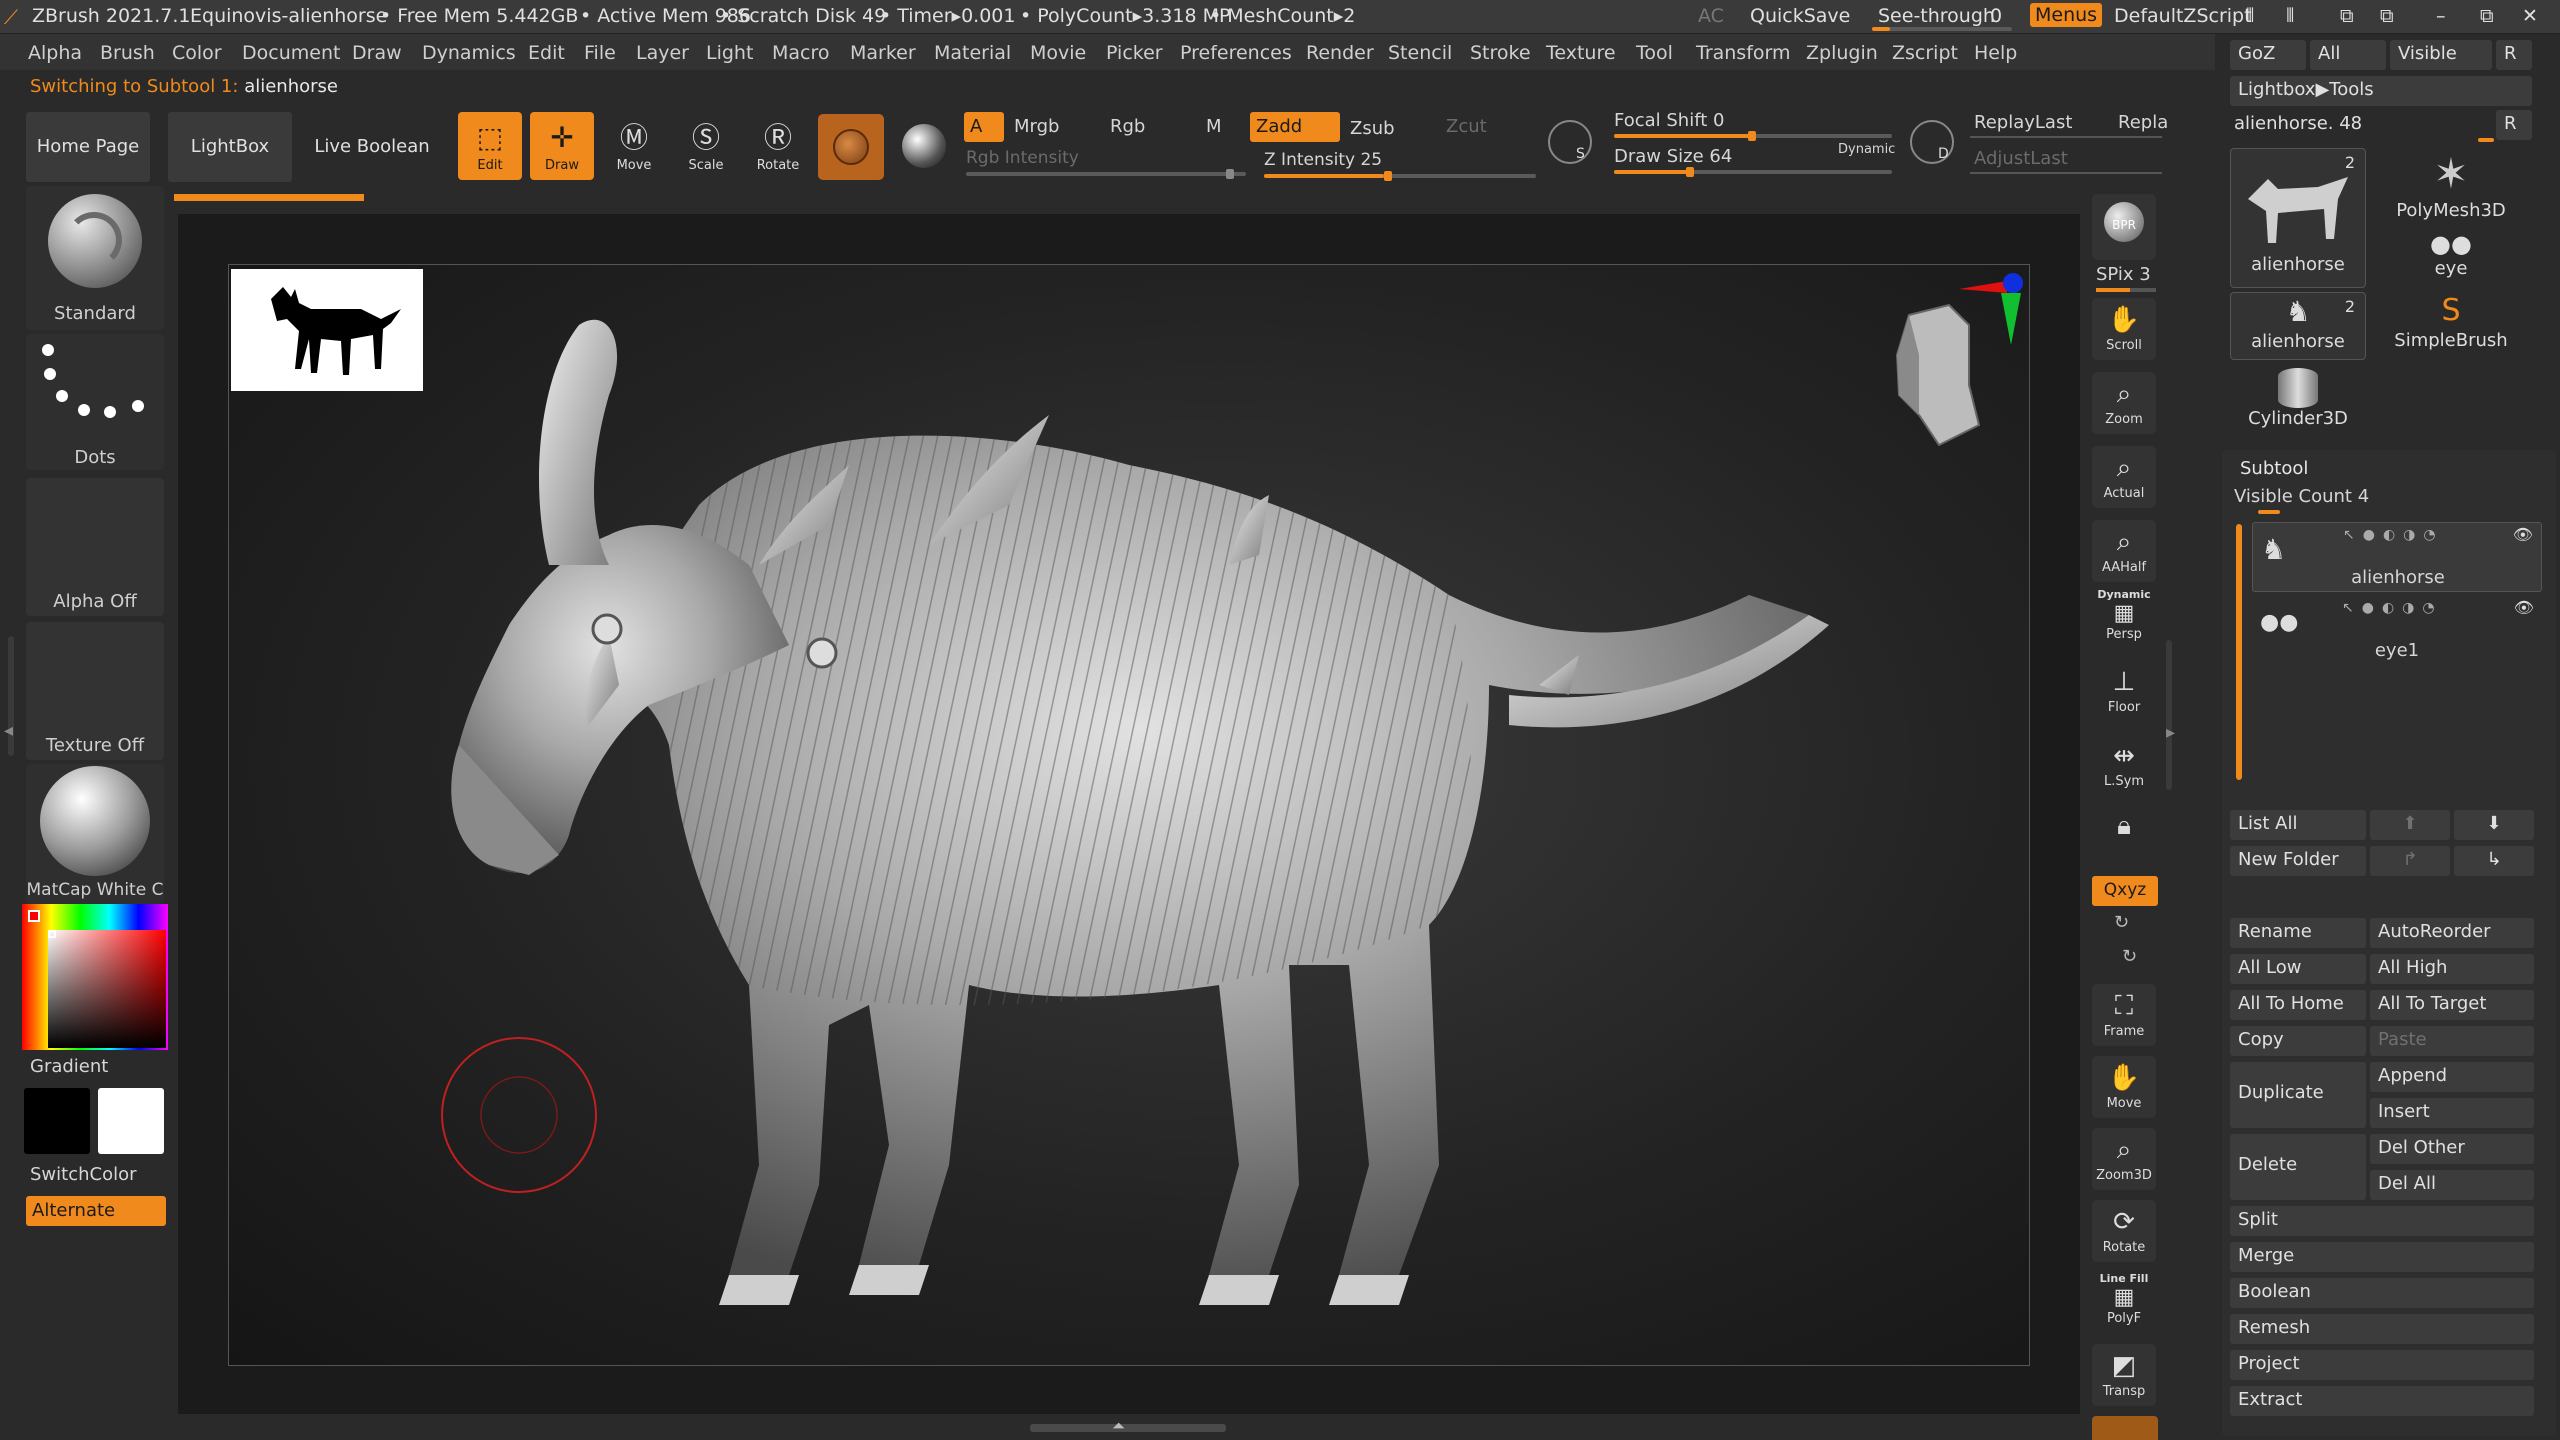 The height and width of the screenshot is (1440, 2560). Describe the element at coordinates (2381, 91) in the screenshot. I see `lightbox-tools-button: Lightbox▶Tools` at that location.